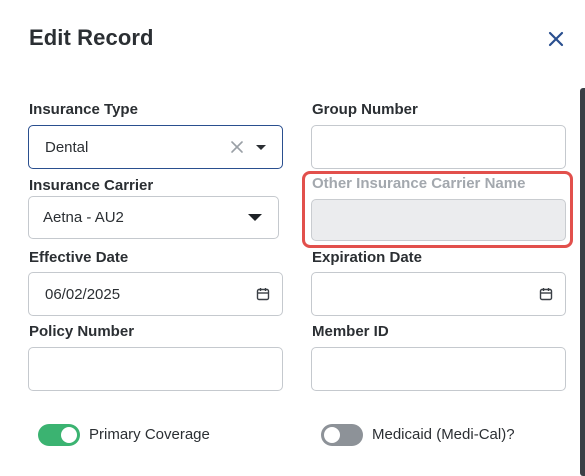 This screenshot has height=476, width=585. What do you see at coordinates (83, 109) in the screenshot?
I see `insurance-type-label: Insurance Type` at bounding box center [83, 109].